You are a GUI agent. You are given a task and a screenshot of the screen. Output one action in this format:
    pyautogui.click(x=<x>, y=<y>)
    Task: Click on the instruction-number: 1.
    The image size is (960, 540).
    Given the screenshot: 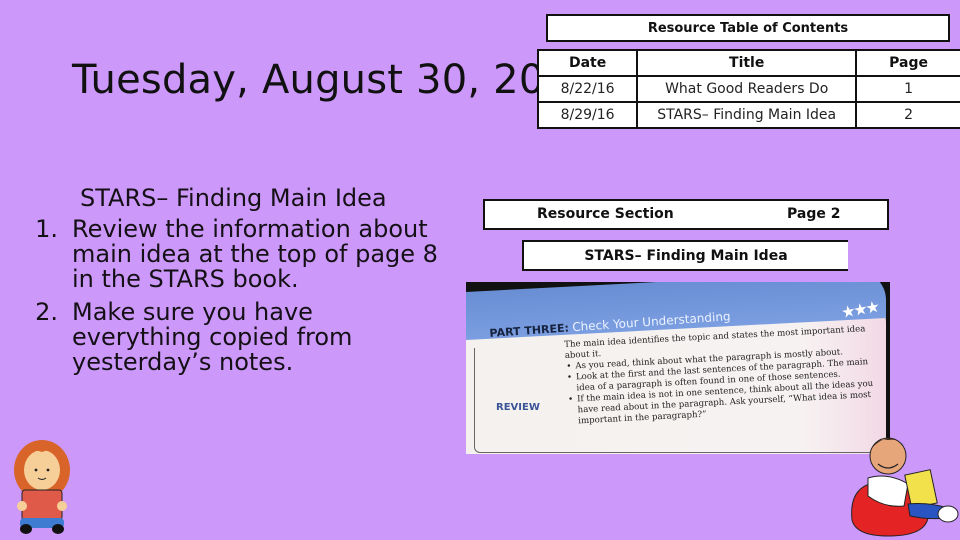 What is the action you would take?
    pyautogui.click(x=46, y=229)
    